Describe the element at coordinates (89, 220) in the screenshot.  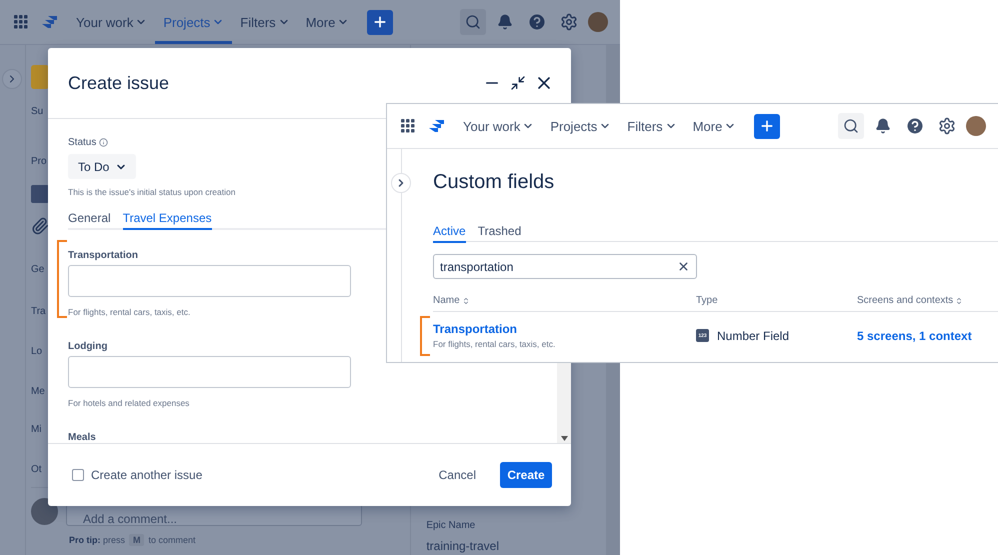
I see `tab: General` at that location.